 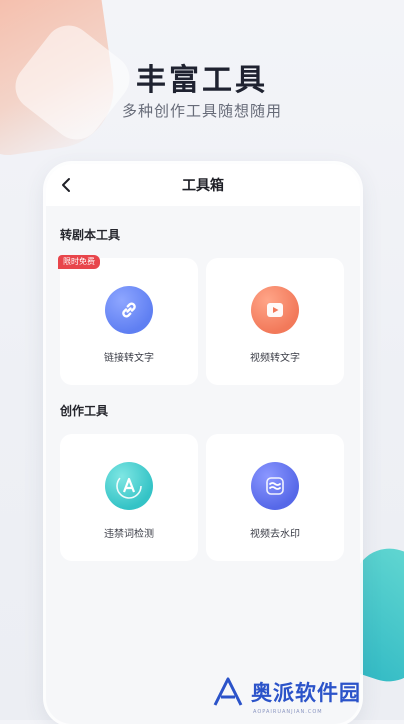 I want to click on link-icon, so click(x=129, y=310).